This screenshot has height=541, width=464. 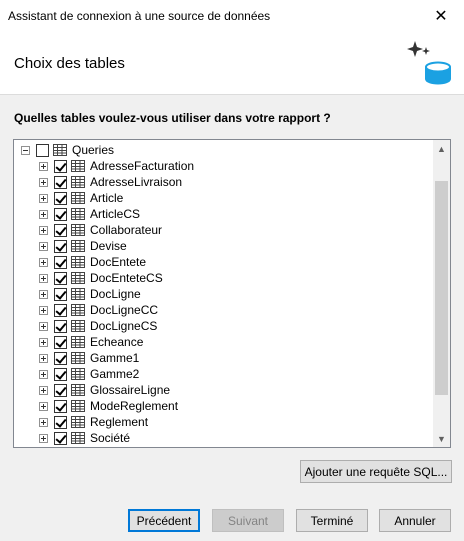 I want to click on tree-item: GlossaireLigne, so click(x=224, y=390).